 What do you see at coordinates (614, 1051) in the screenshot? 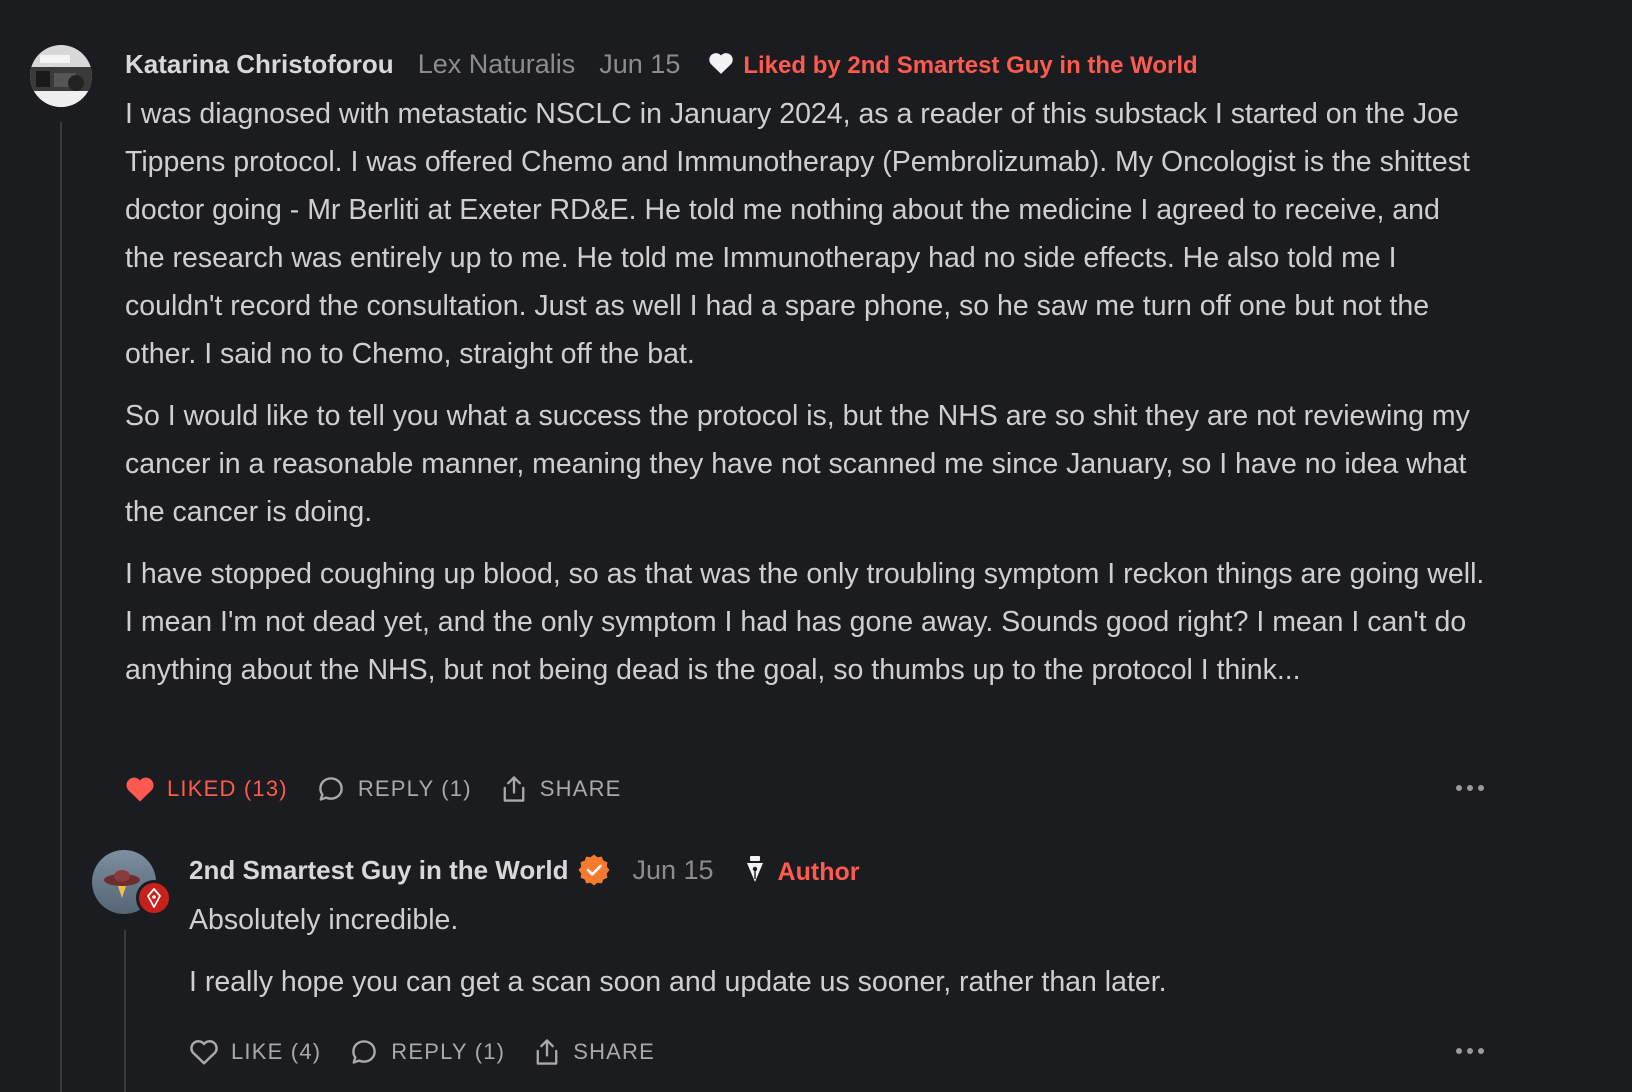
I see `reply-share-button-label: SHARE` at bounding box center [614, 1051].